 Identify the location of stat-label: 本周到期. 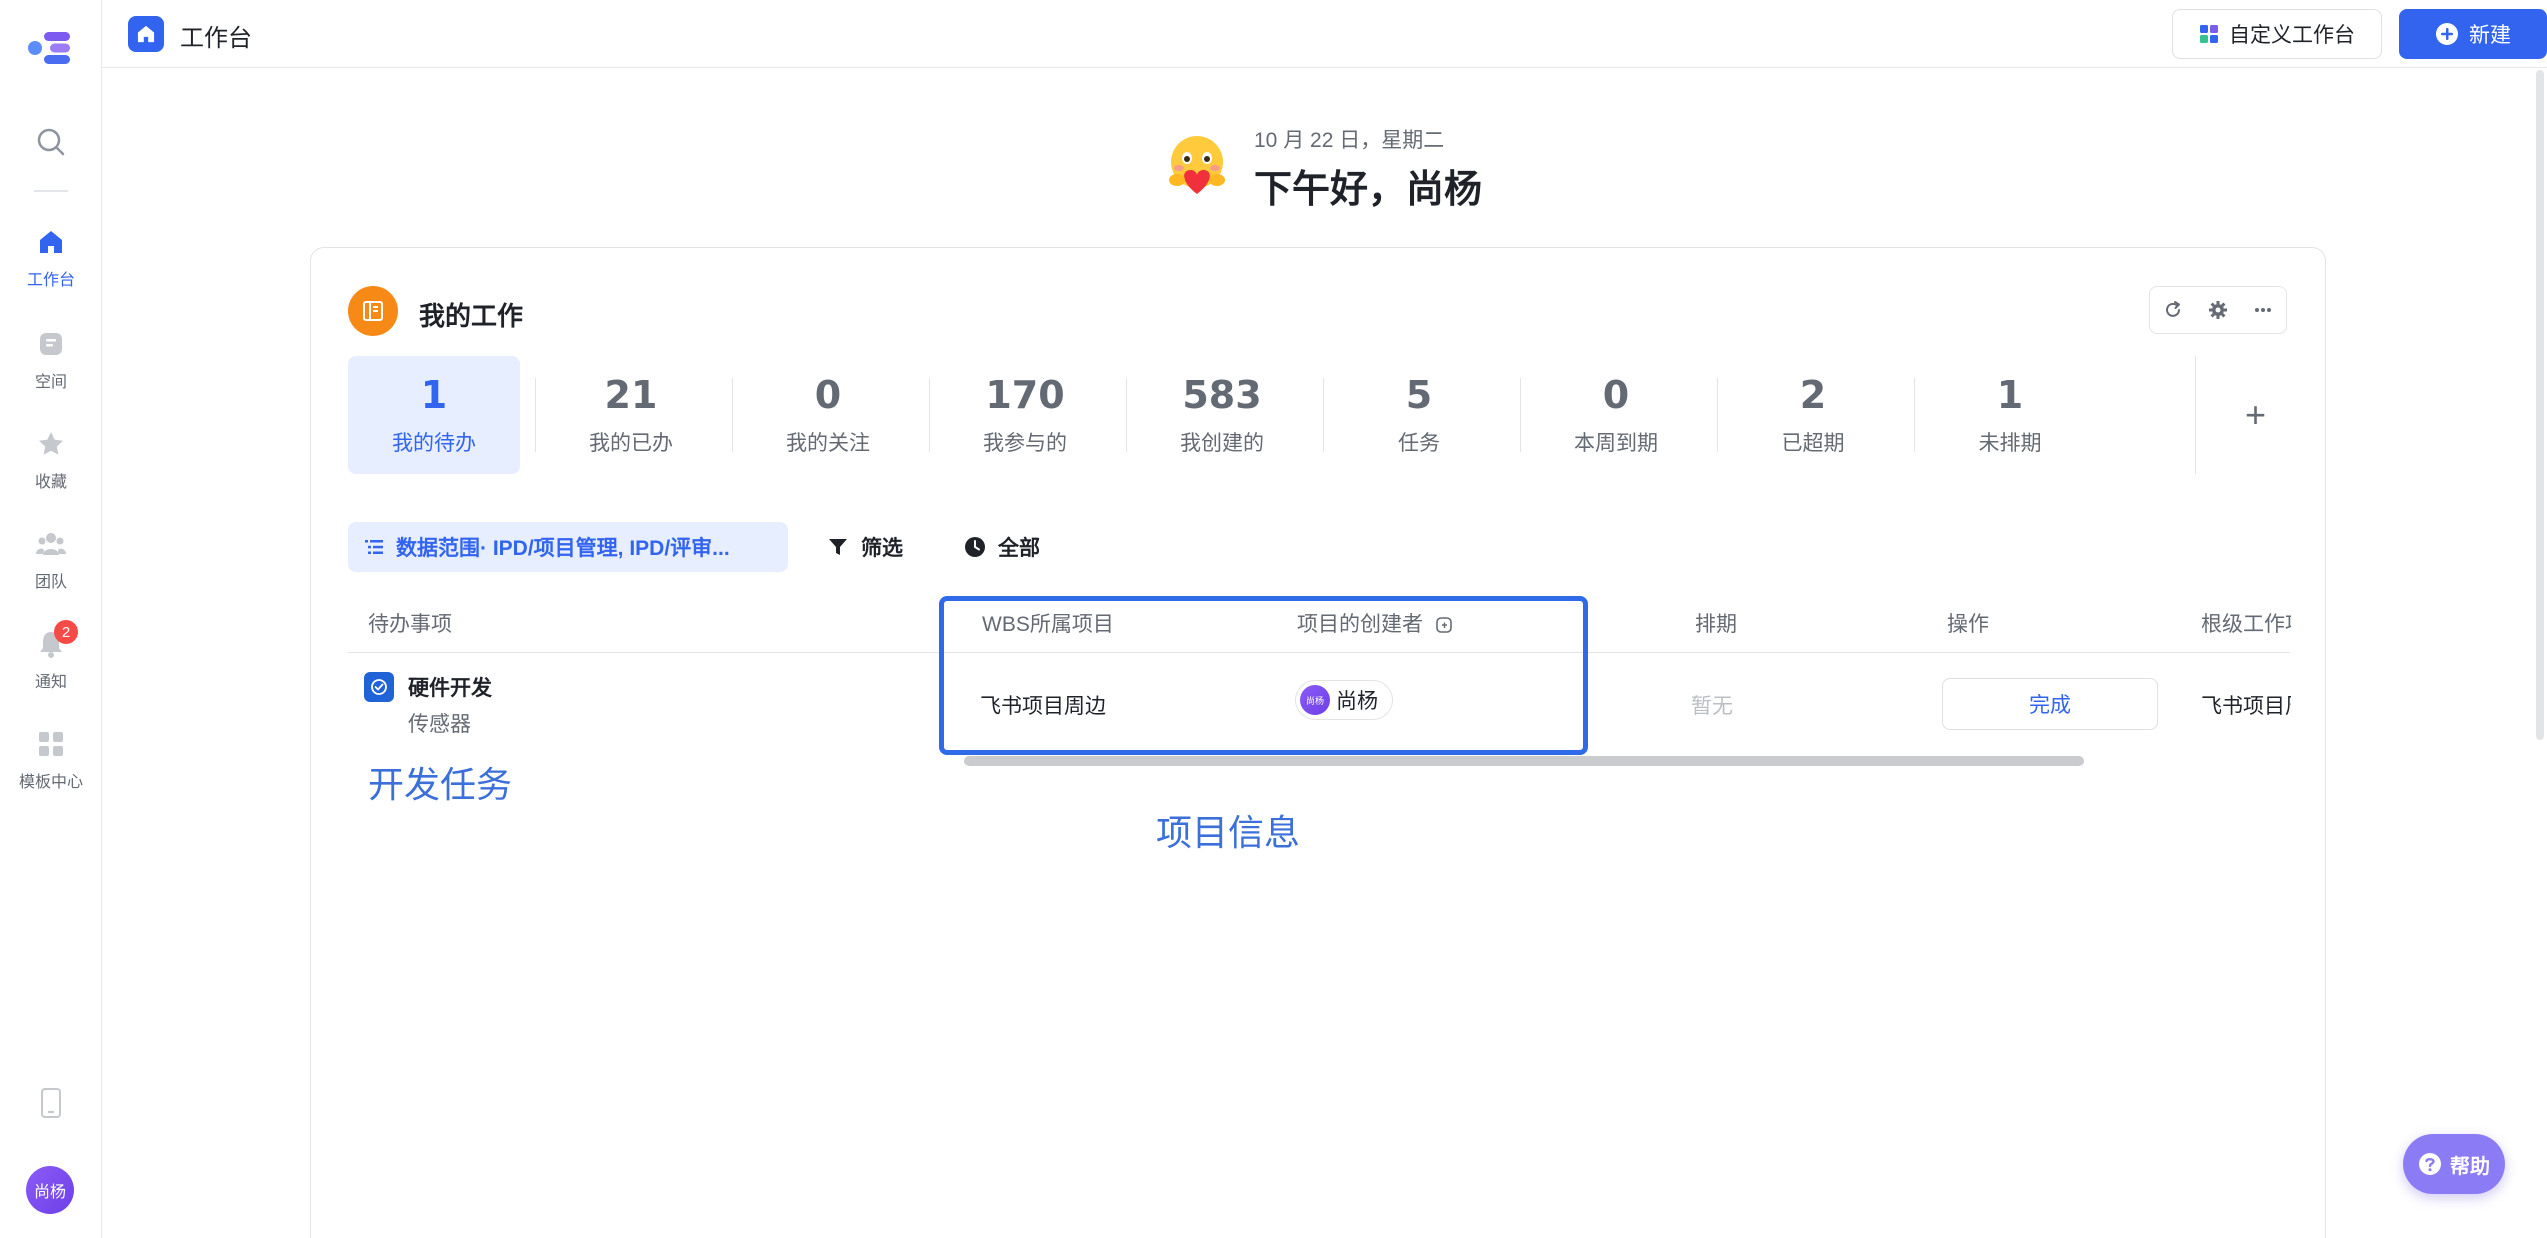
(1616, 443).